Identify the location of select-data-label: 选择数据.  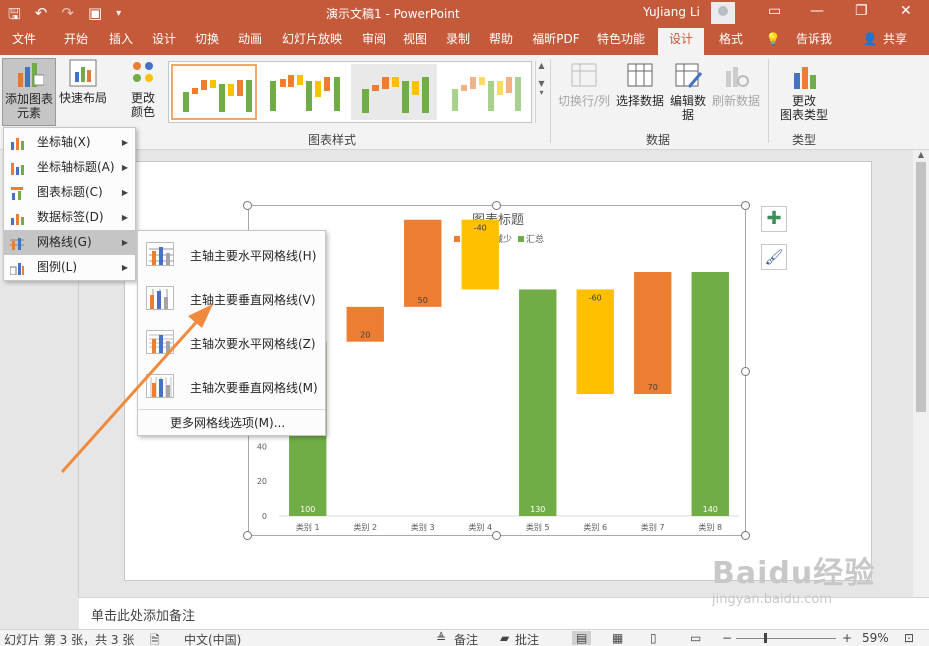
(639, 101).